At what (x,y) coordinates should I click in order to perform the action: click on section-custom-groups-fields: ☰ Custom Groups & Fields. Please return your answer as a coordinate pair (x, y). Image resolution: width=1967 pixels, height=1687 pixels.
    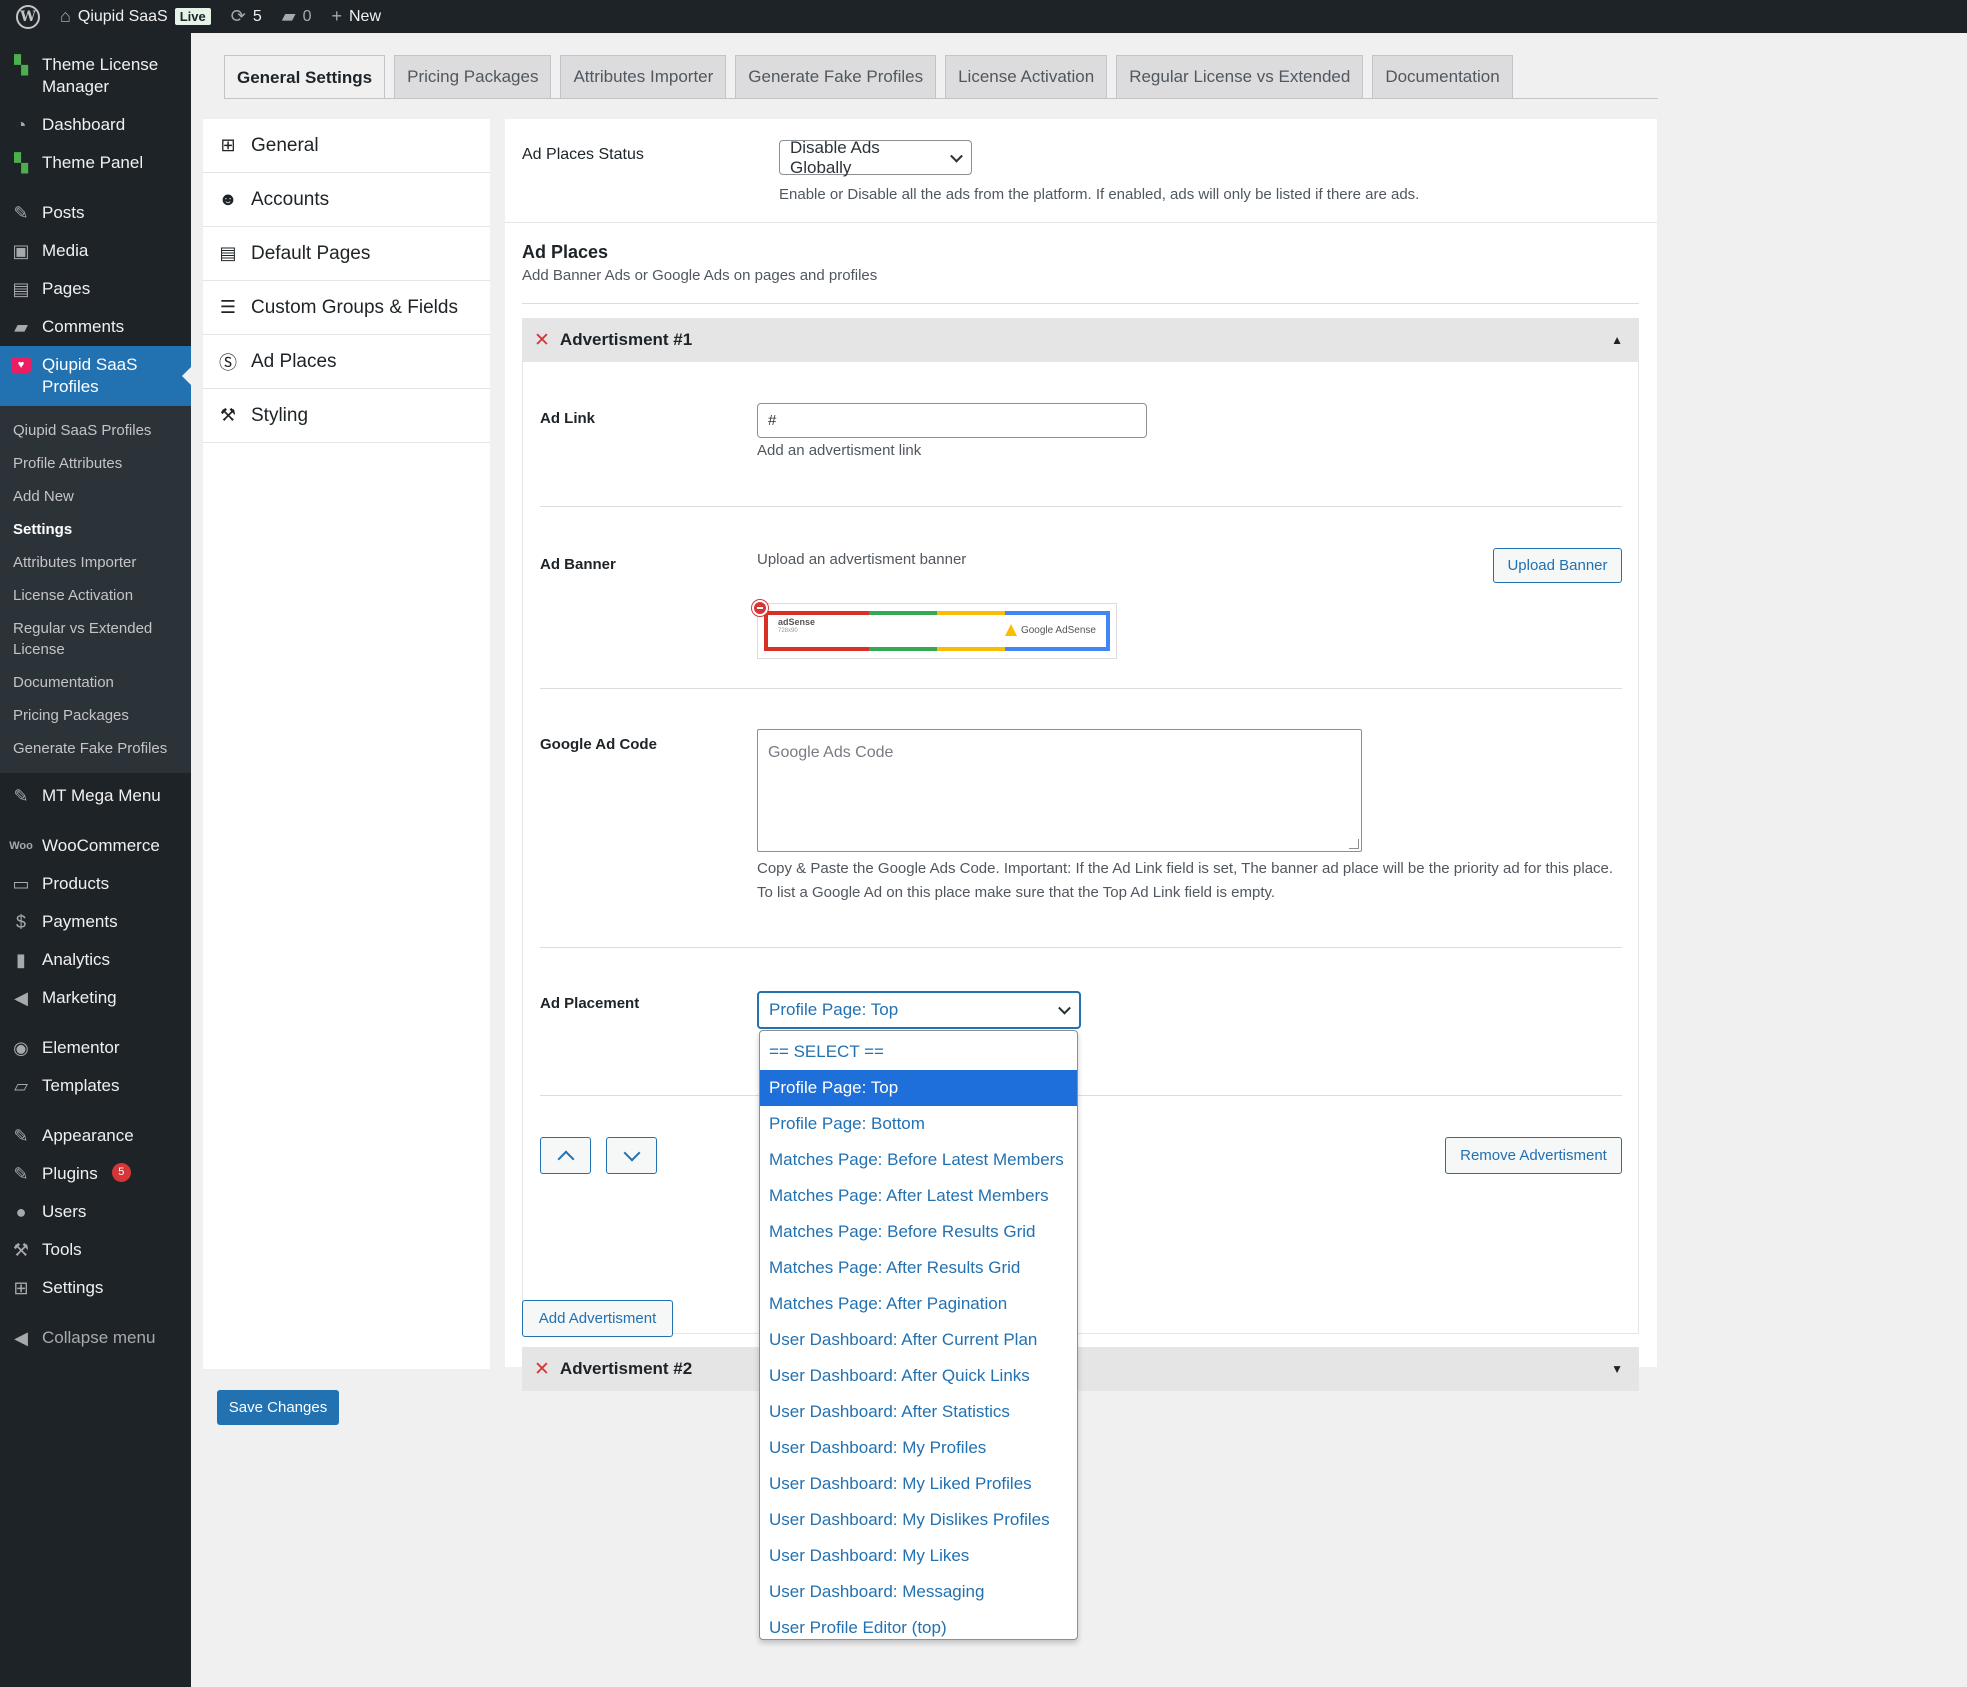
    Looking at the image, I should click on (346, 308).